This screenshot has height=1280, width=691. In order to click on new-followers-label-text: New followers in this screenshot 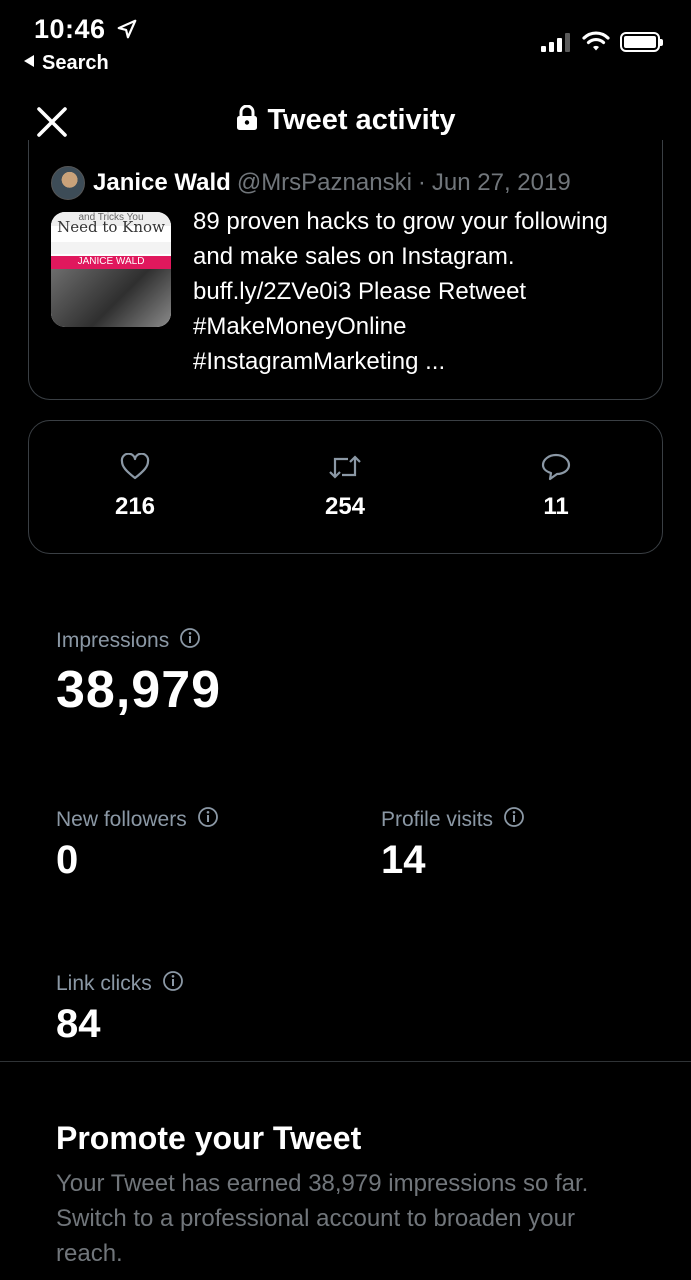, I will do `click(121, 819)`.